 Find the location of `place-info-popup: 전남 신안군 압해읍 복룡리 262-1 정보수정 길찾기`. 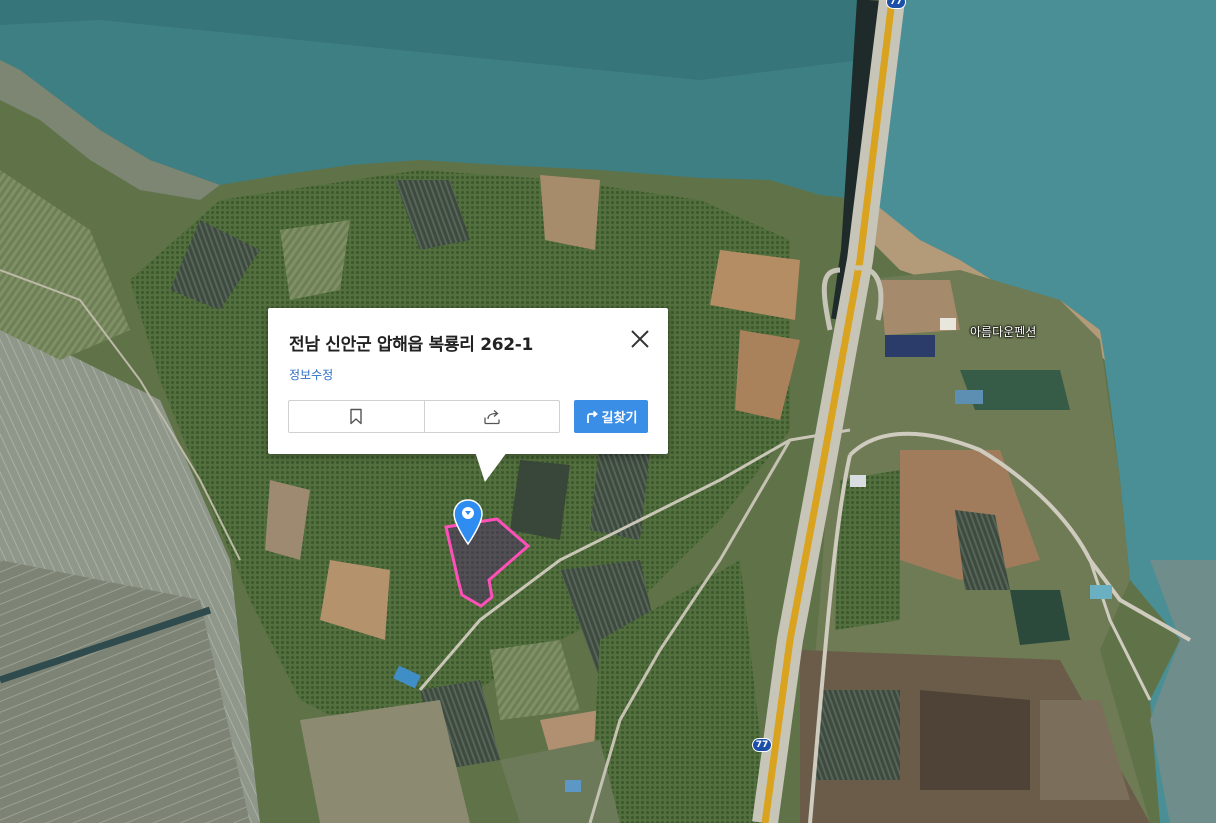

place-info-popup: 전남 신안군 압해읍 복룡리 262-1 정보수정 길찾기 is located at coordinates (468, 395).